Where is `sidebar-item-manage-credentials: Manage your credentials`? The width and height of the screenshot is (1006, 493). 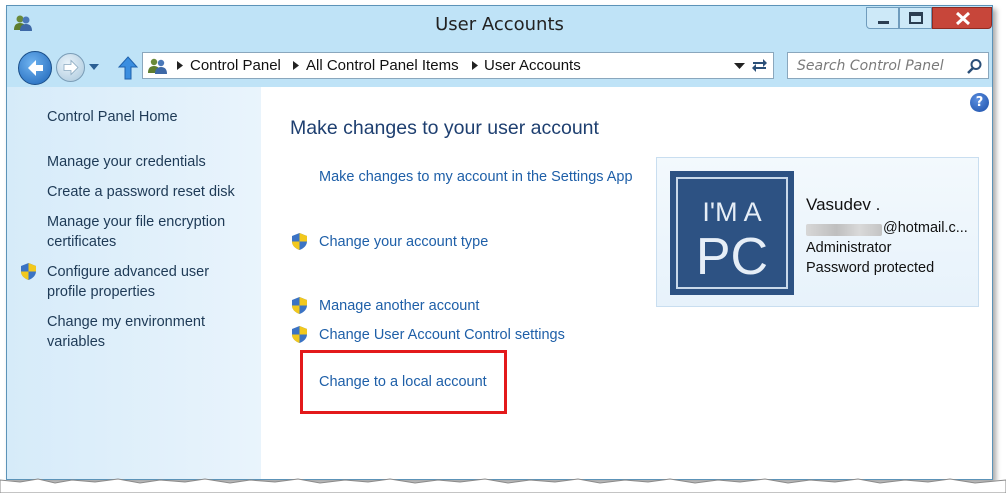
sidebar-item-manage-credentials: Manage your credentials is located at coordinates (149, 162).